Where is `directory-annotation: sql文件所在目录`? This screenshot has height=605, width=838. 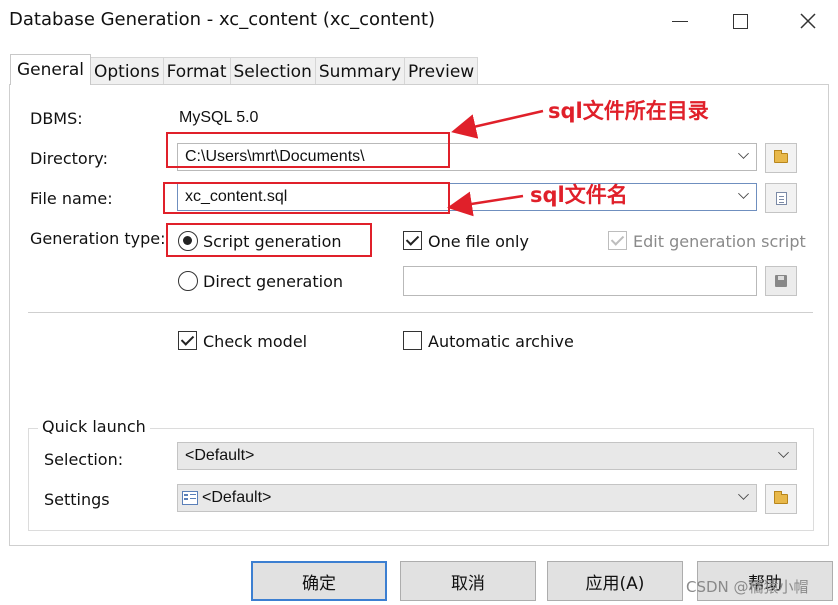
directory-annotation: sql文件所在目录 is located at coordinates (628, 111).